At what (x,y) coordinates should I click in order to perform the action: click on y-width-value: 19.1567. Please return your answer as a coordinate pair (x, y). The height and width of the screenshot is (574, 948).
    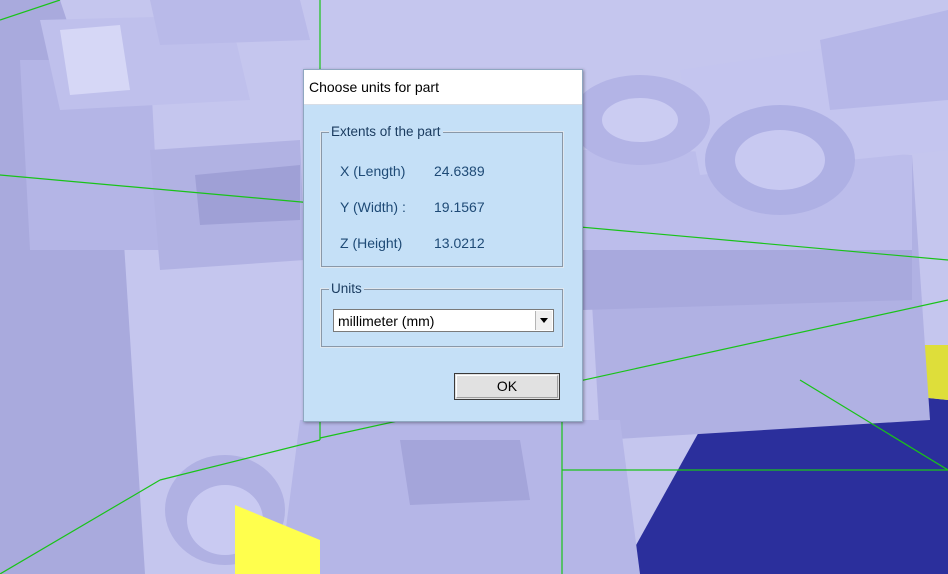
    Looking at the image, I should click on (459, 207).